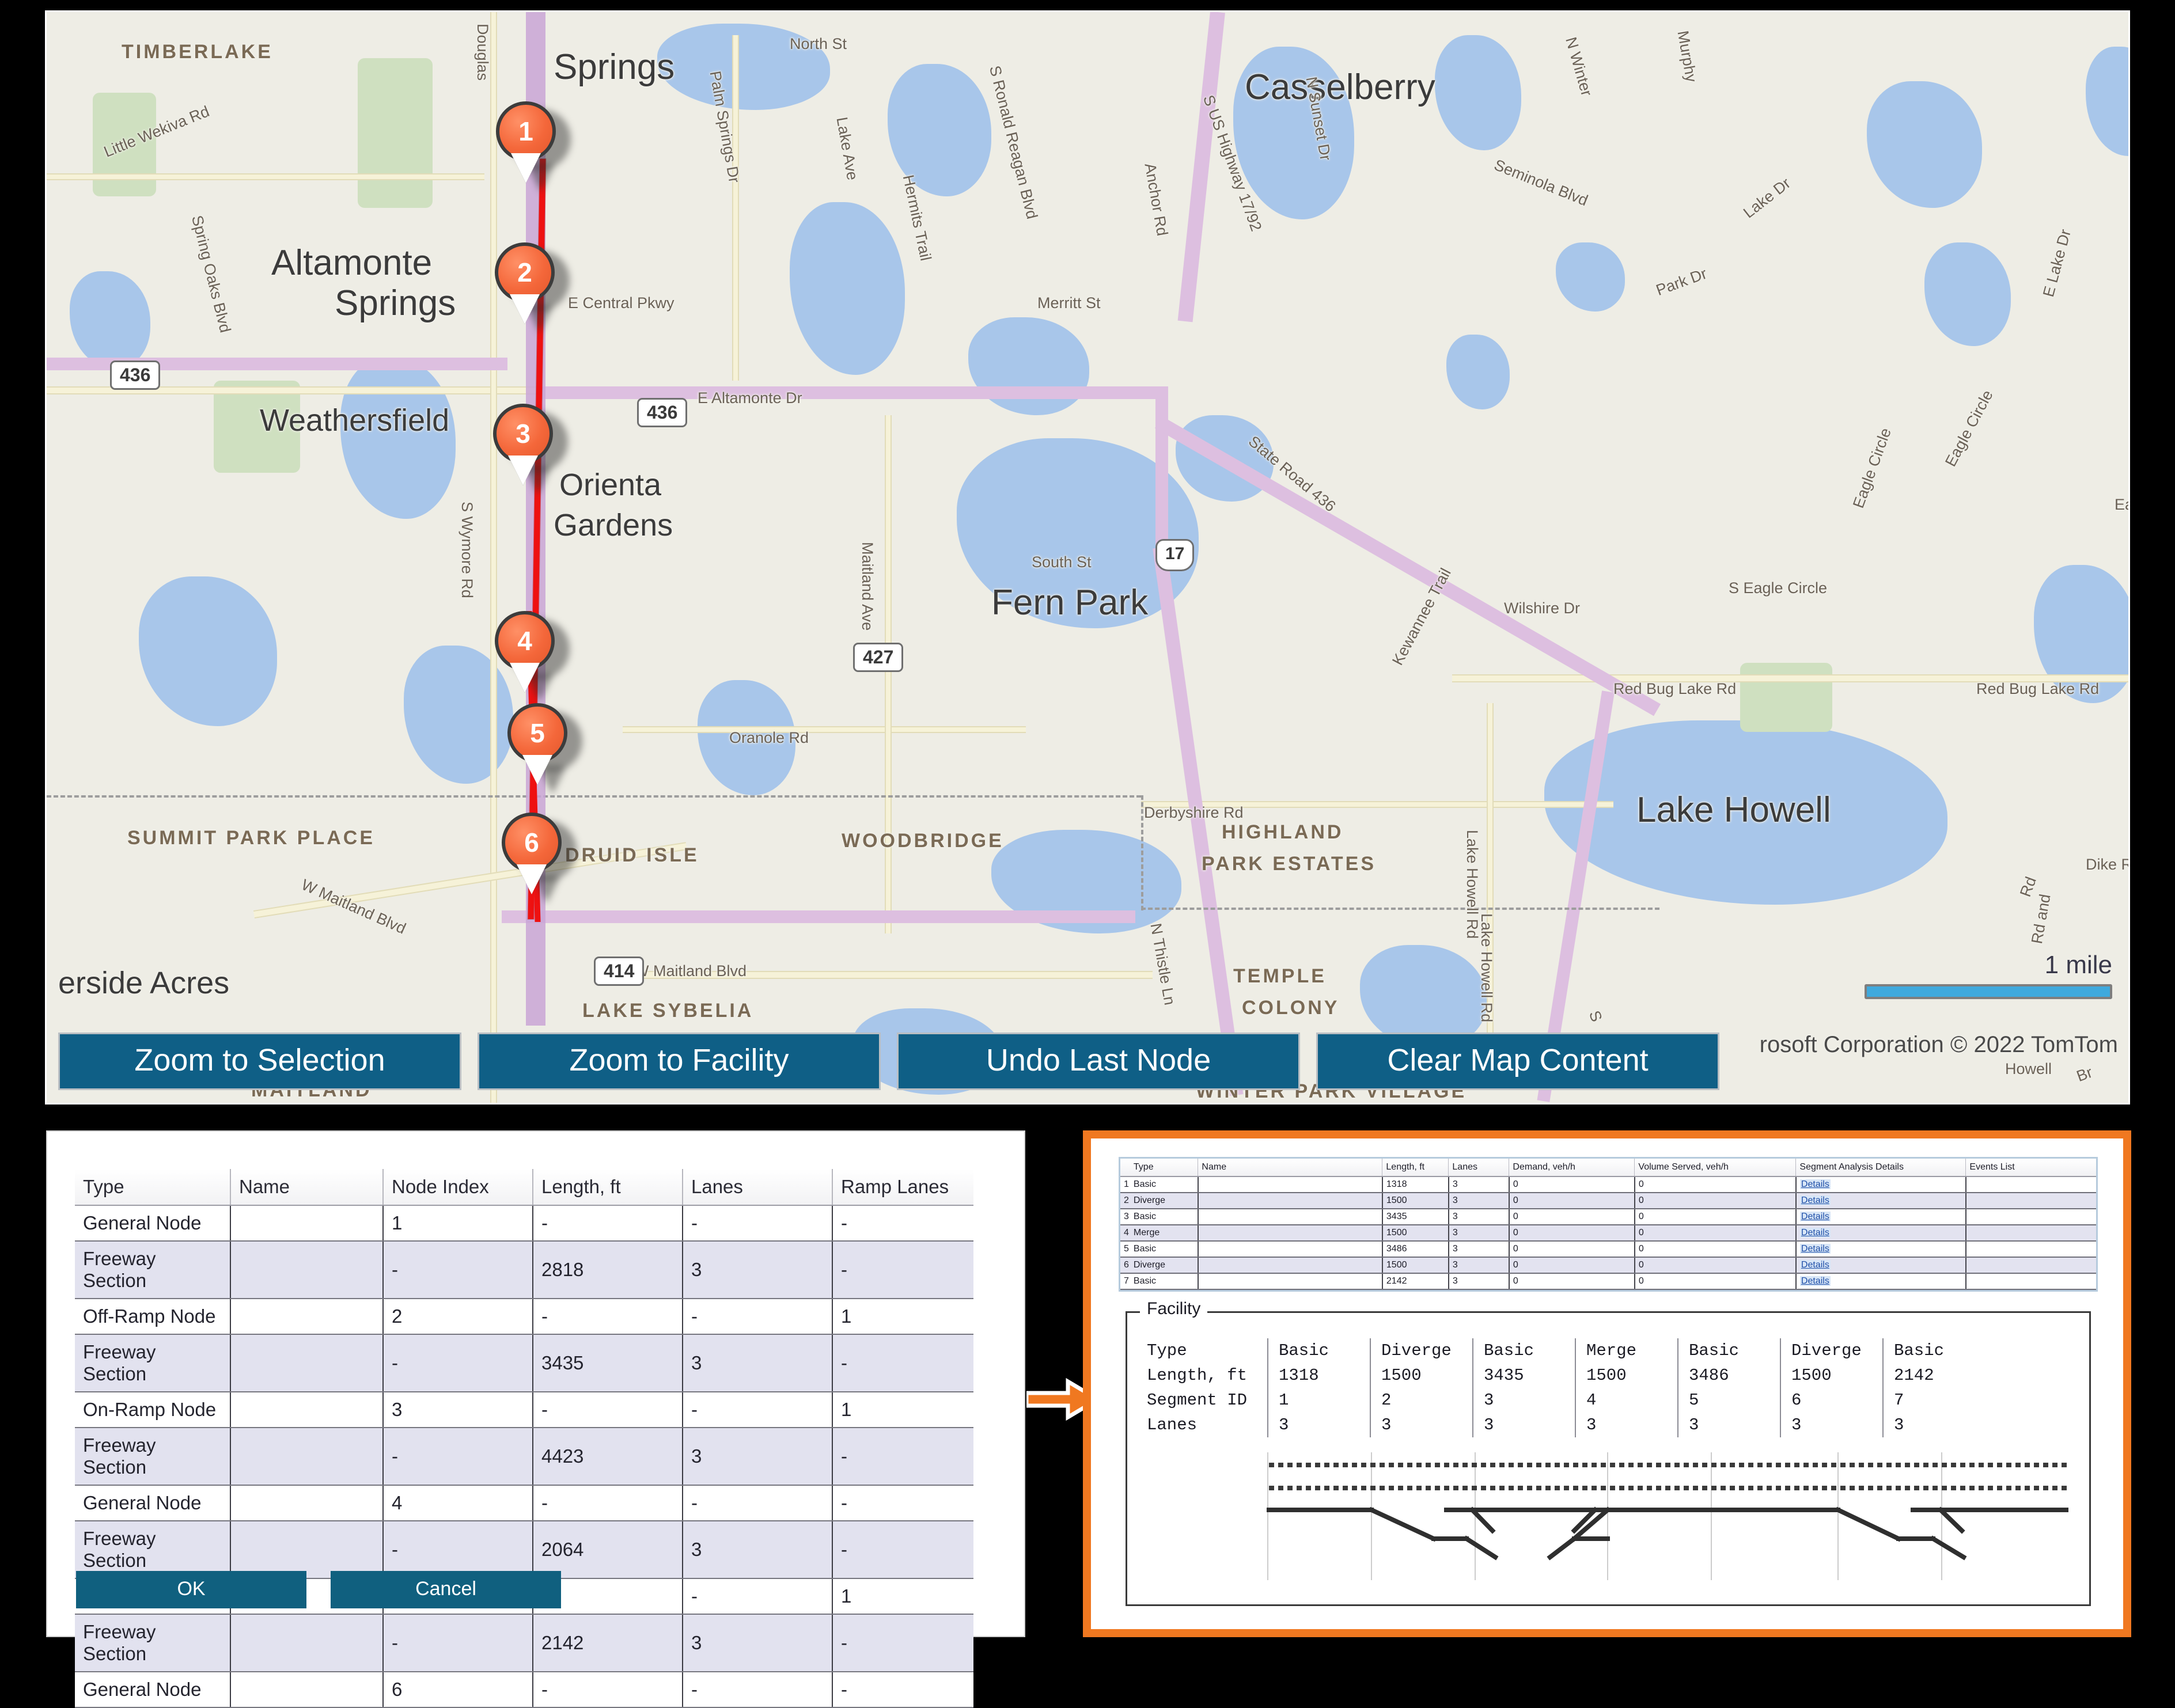  Describe the element at coordinates (1608, 1184) in the screenshot. I see `segment-table-row: 1 Basic 1318 3 0 0 Details` at that location.